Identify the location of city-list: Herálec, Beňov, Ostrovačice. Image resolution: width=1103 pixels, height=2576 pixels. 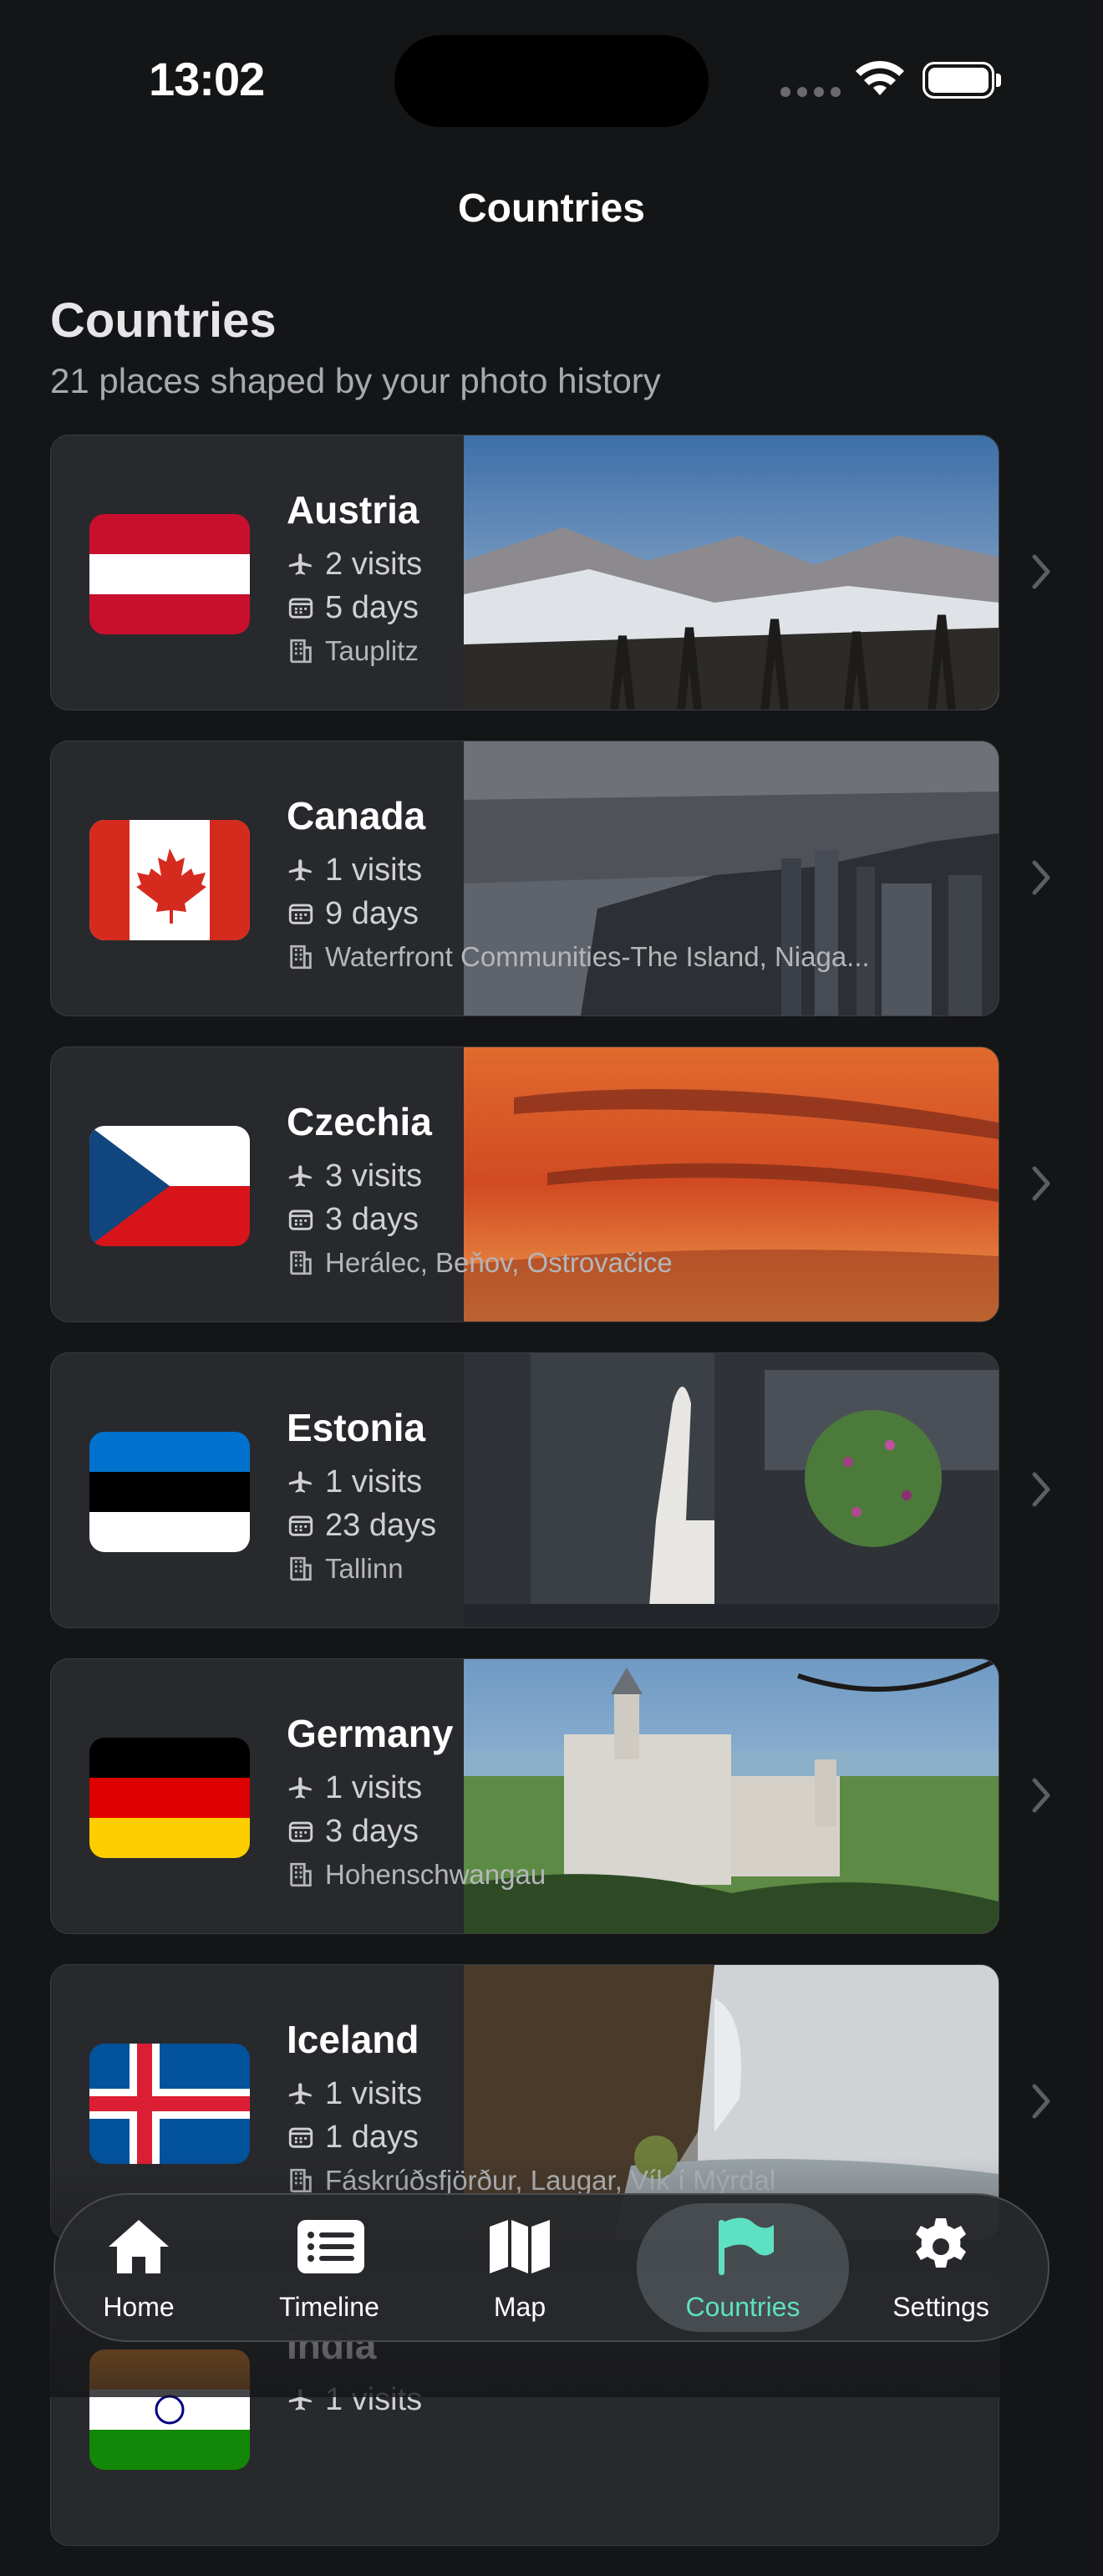
(499, 1262).